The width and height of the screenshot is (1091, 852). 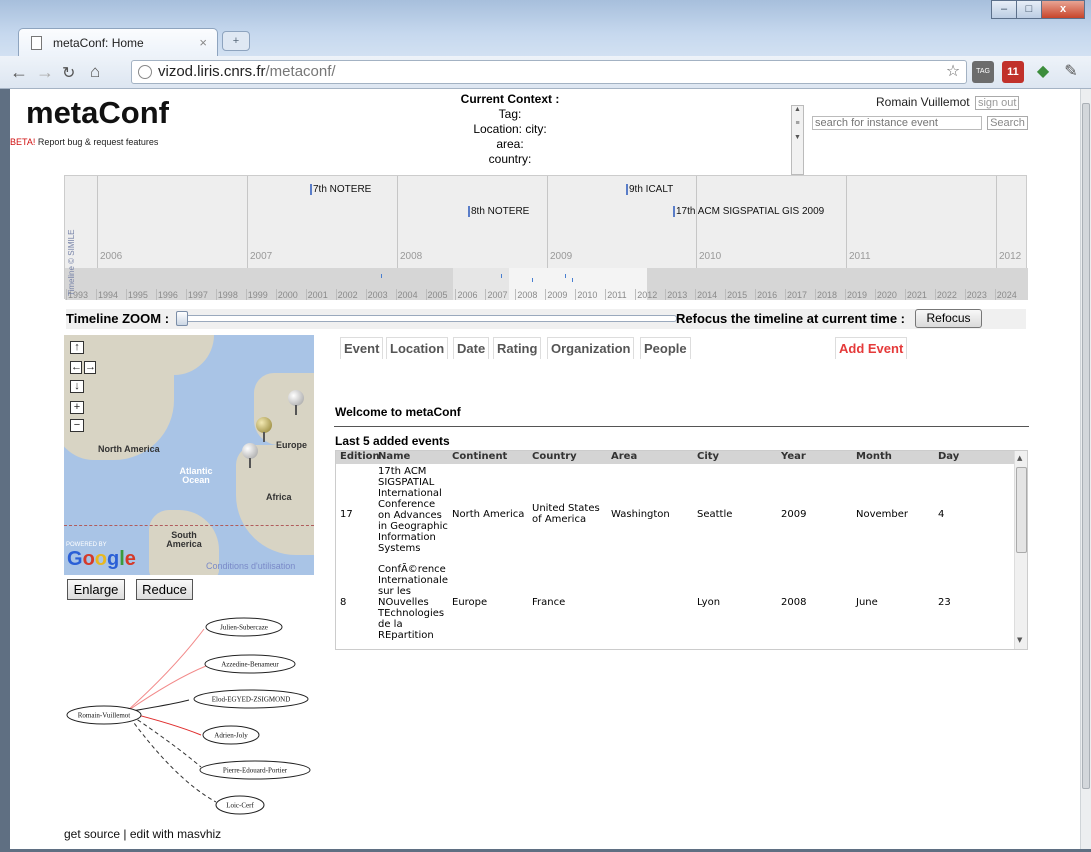 I want to click on wrench-icon: ✎, so click(x=1071, y=72).